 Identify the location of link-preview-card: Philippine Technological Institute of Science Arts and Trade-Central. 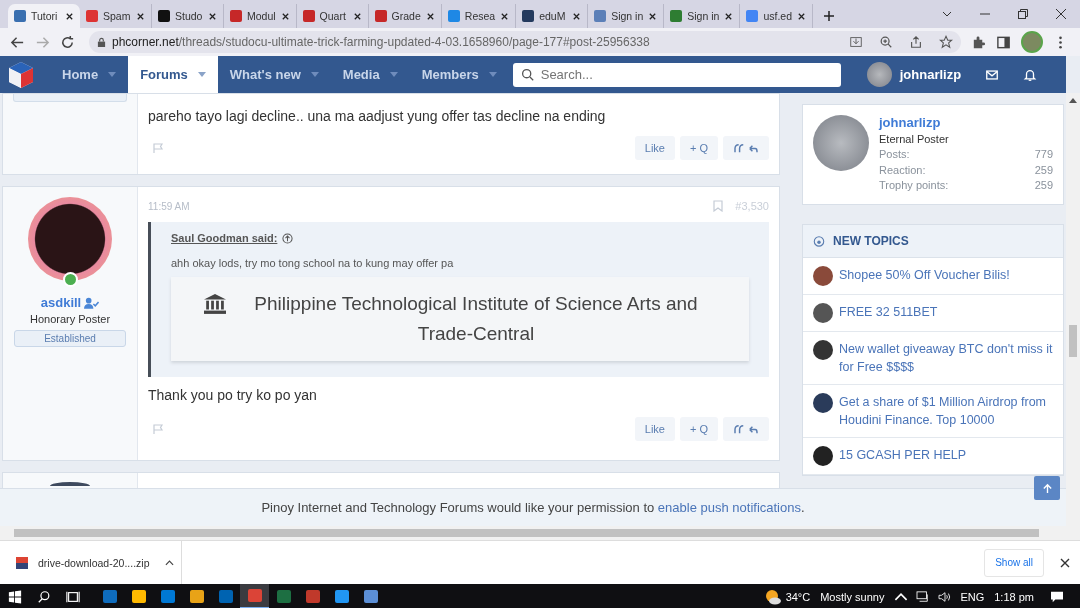
(460, 319).